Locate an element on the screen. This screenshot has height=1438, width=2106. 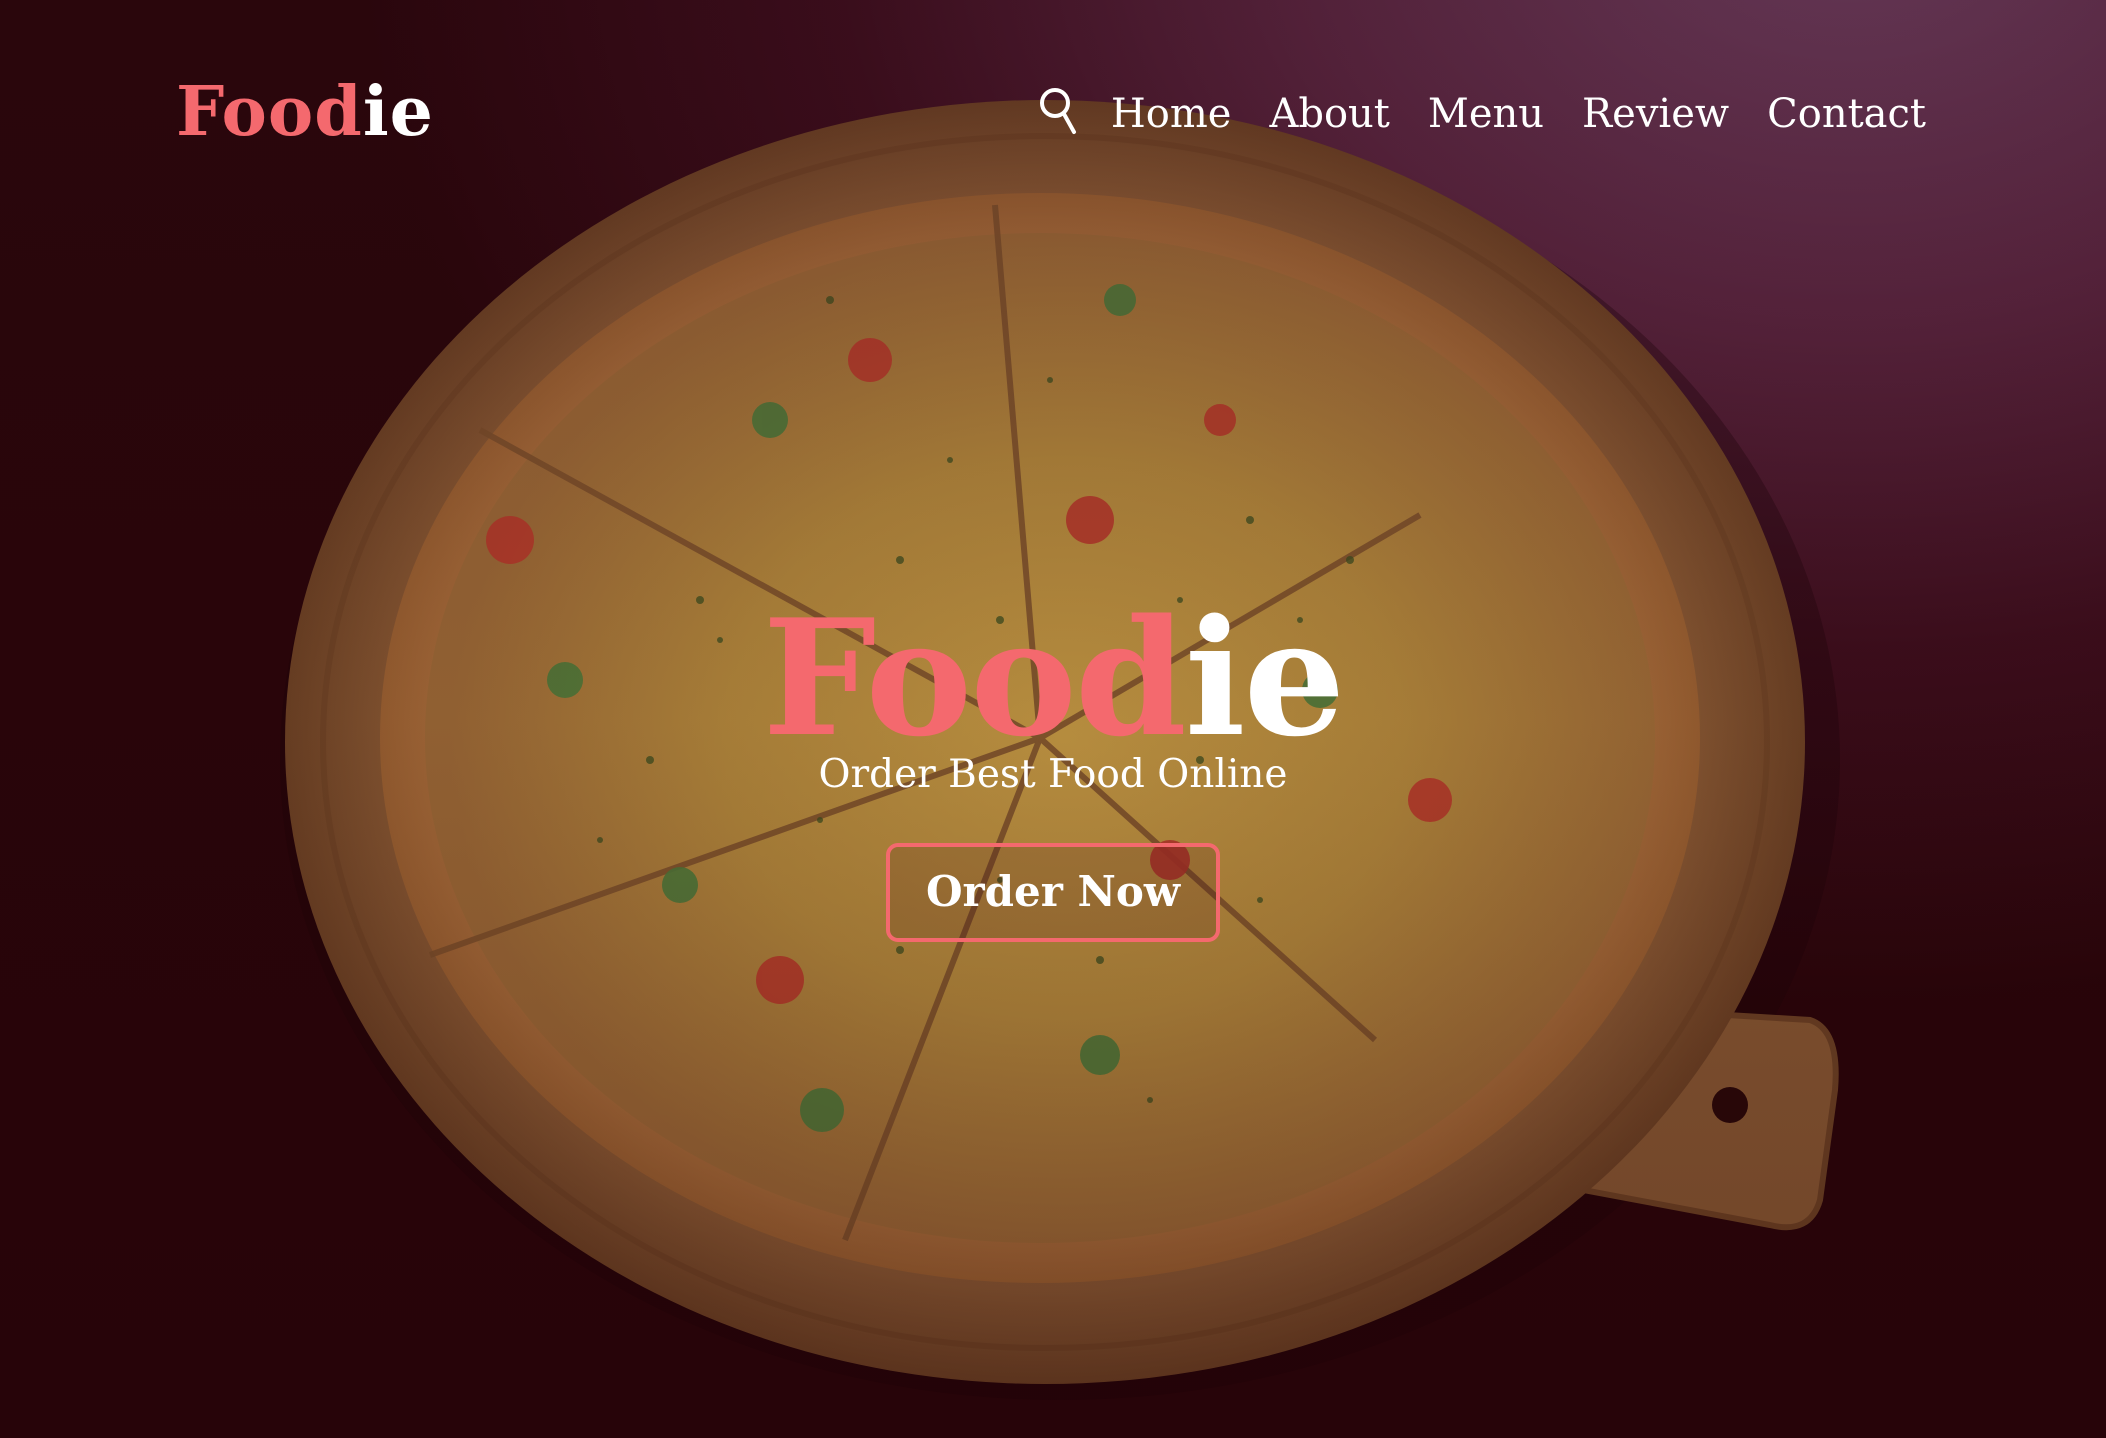
nav-about: About is located at coordinates (1329, 114).